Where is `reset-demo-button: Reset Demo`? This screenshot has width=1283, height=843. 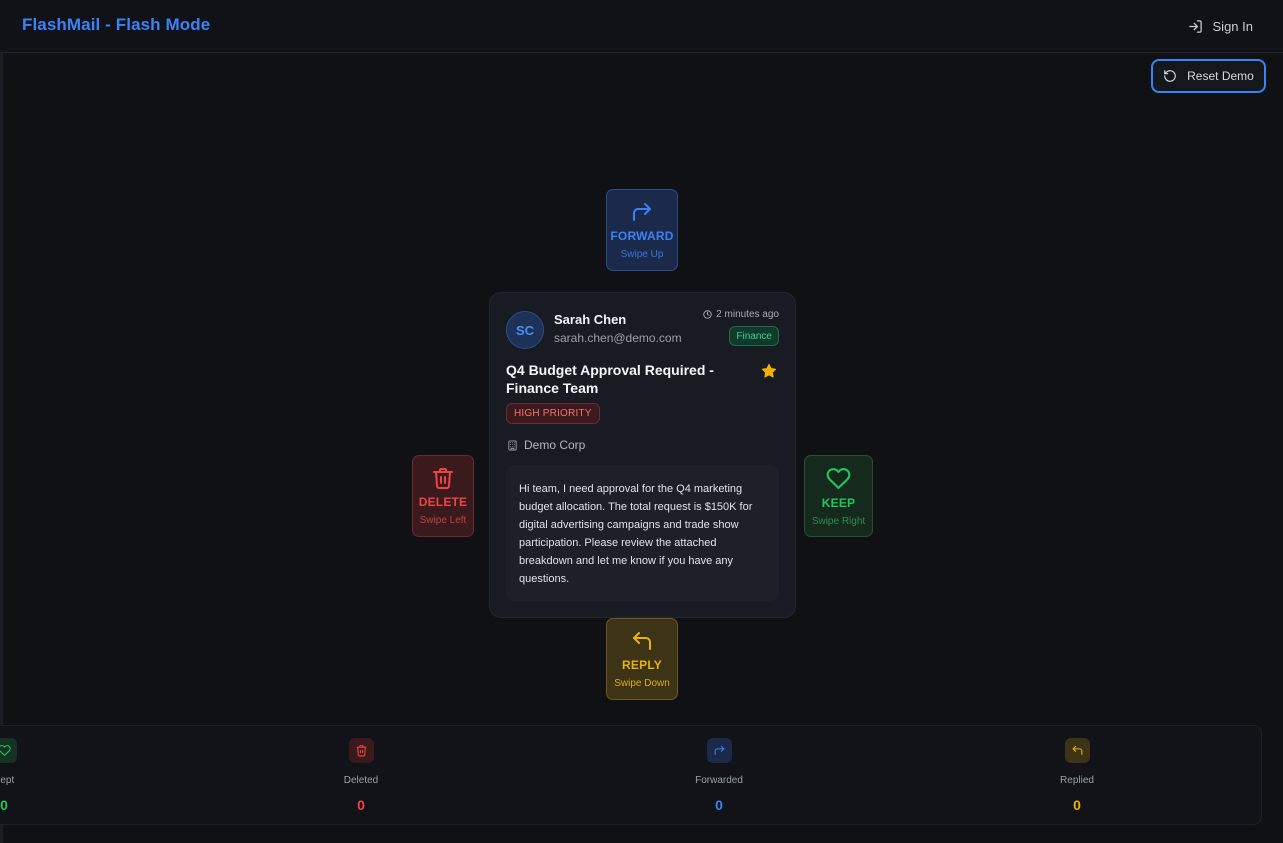
reset-demo-button: Reset Demo is located at coordinates (1208, 76).